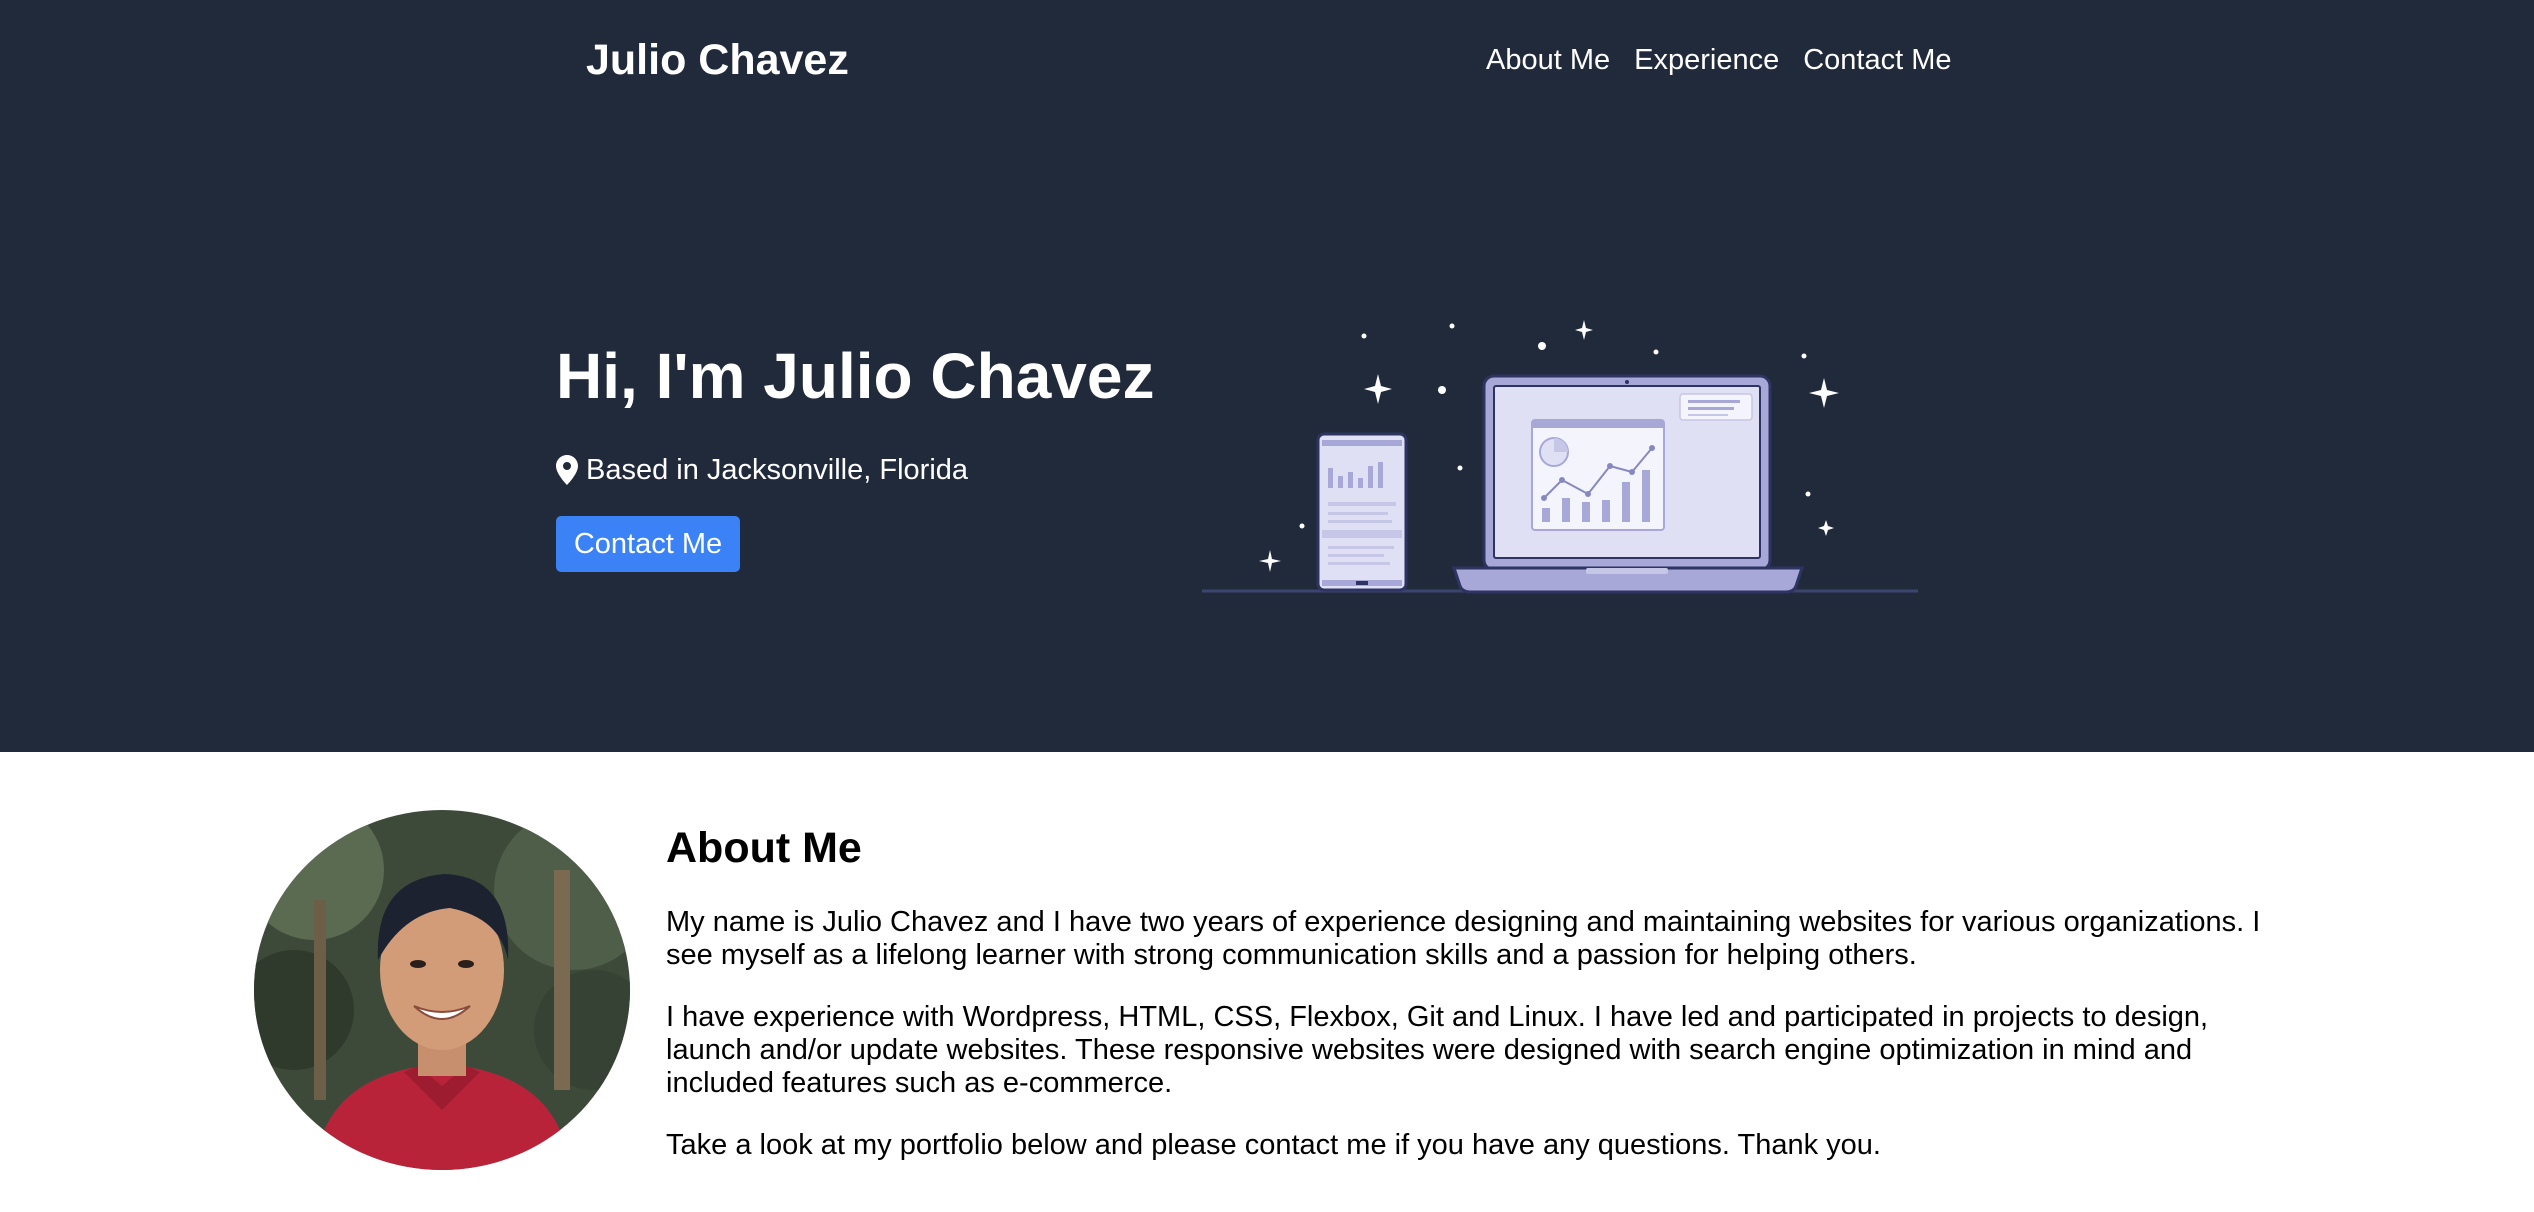  I want to click on nav-link-experience: Experience, so click(1706, 60).